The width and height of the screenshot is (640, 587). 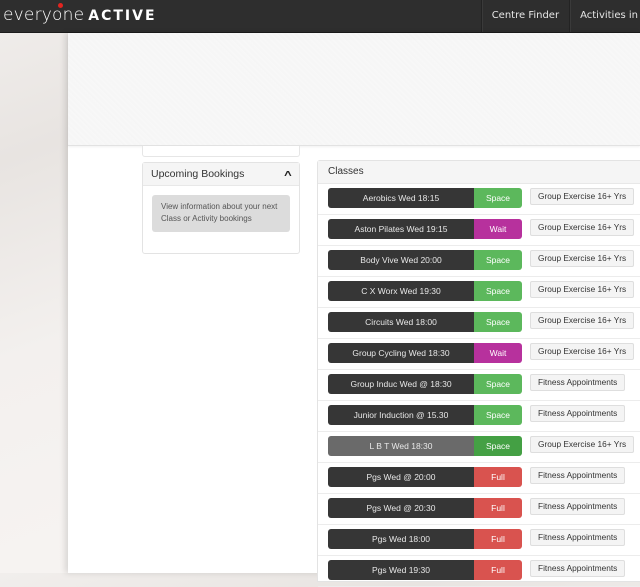 What do you see at coordinates (479, 172) in the screenshot?
I see `classes-header: Classes` at bounding box center [479, 172].